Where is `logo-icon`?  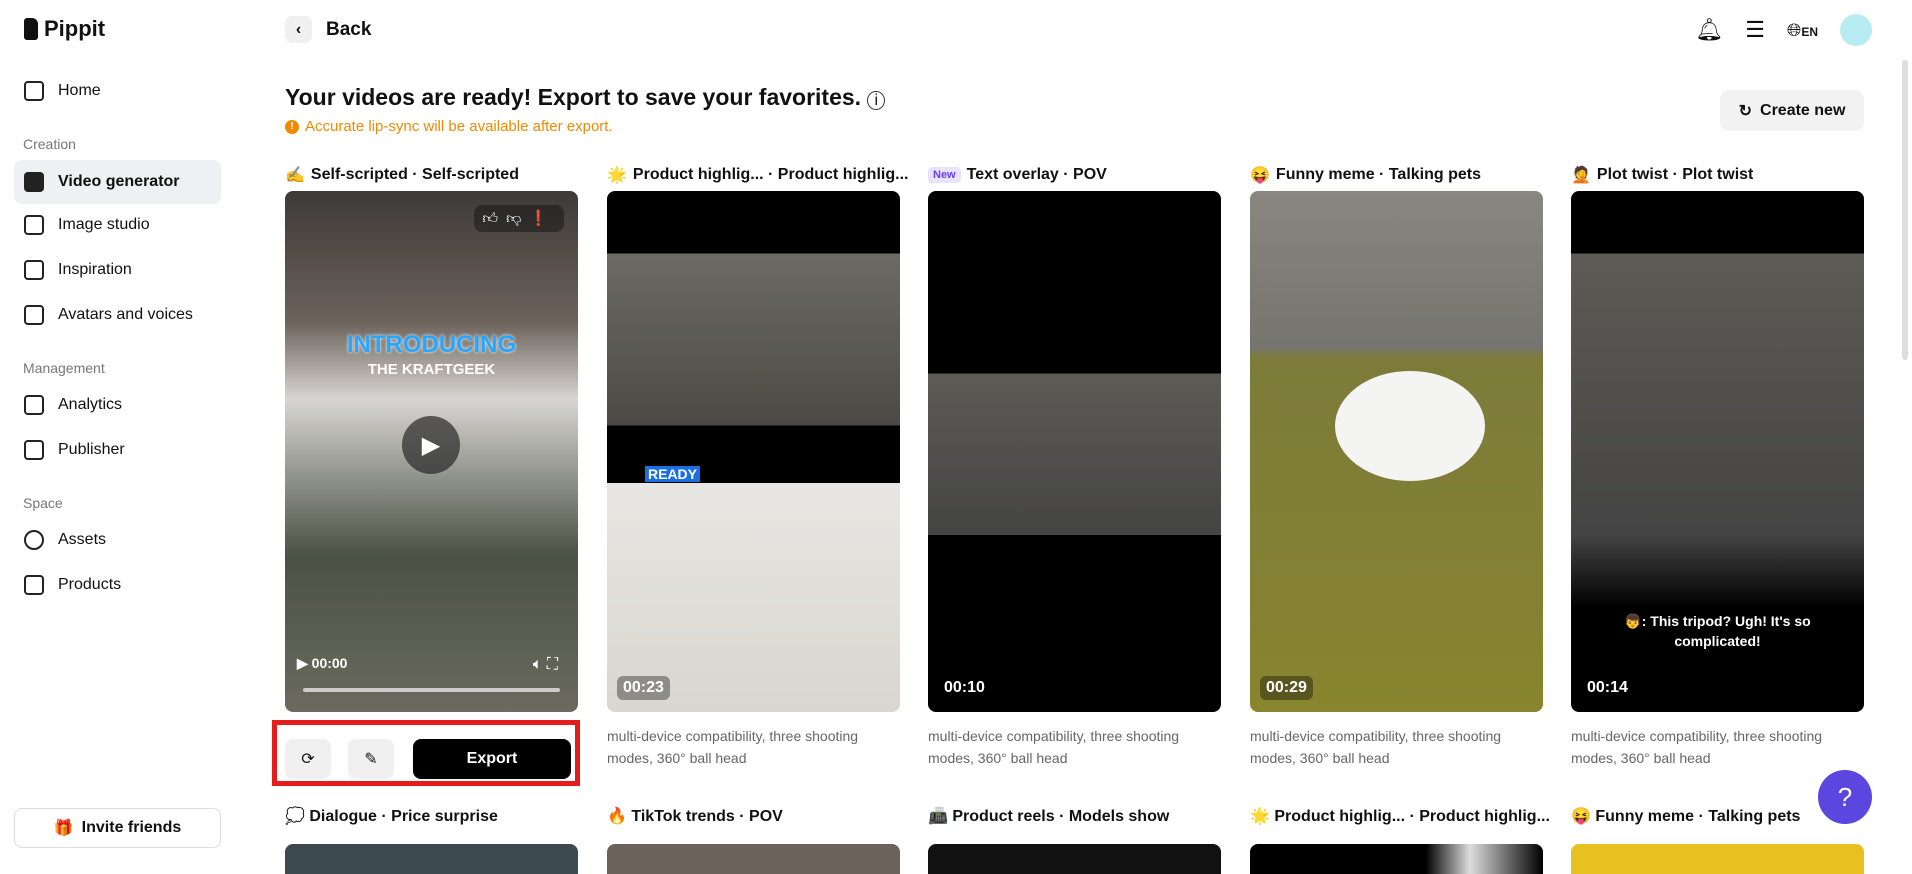 logo-icon is located at coordinates (31, 29).